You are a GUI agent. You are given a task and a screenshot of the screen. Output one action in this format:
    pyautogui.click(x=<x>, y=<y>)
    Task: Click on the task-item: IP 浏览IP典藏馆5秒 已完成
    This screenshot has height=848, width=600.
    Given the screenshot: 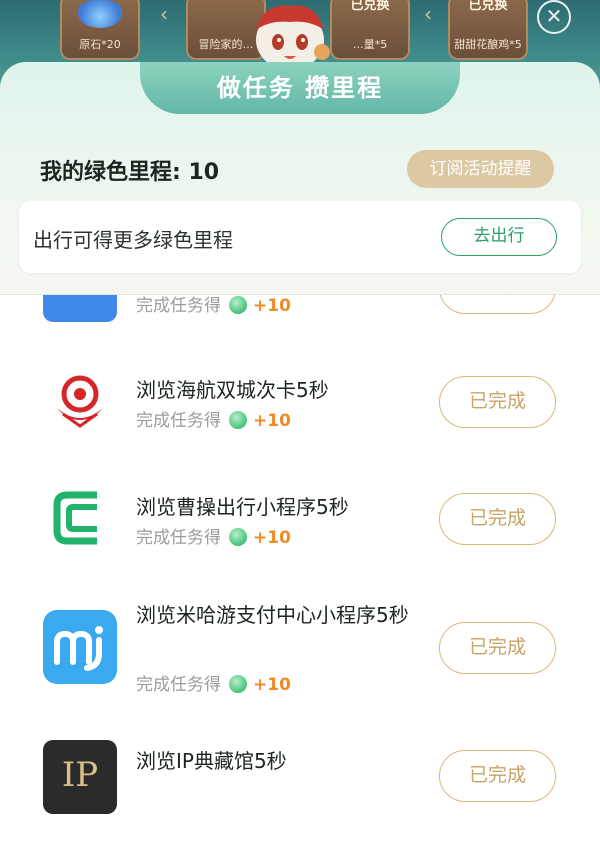 What is the action you would take?
    pyautogui.click(x=300, y=793)
    